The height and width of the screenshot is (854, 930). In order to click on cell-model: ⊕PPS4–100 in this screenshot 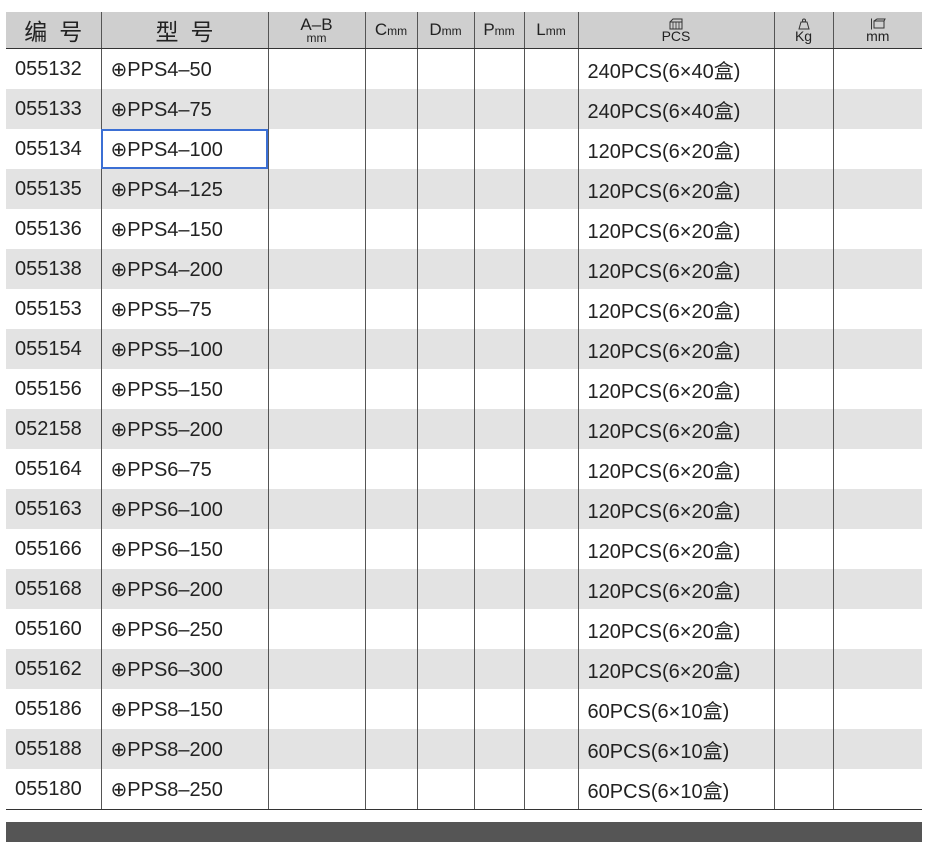, I will do `click(184, 149)`.